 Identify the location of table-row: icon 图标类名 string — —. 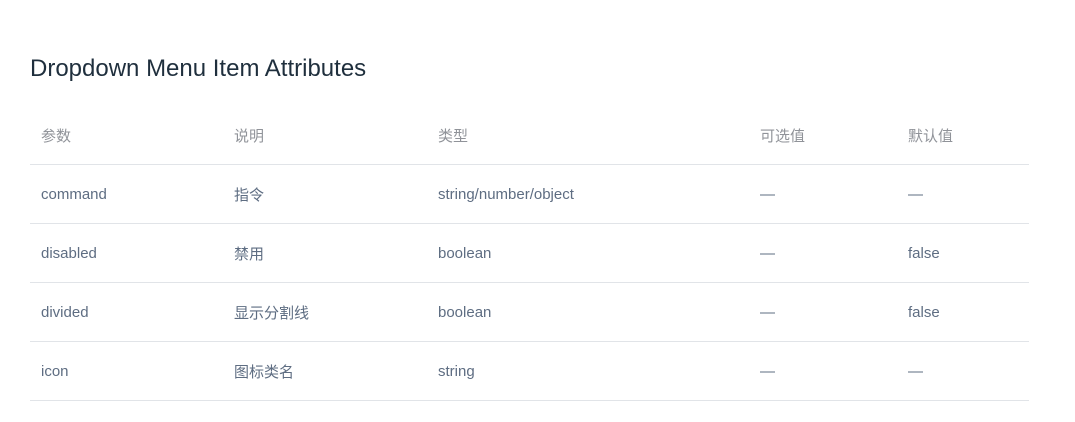
(529, 371).